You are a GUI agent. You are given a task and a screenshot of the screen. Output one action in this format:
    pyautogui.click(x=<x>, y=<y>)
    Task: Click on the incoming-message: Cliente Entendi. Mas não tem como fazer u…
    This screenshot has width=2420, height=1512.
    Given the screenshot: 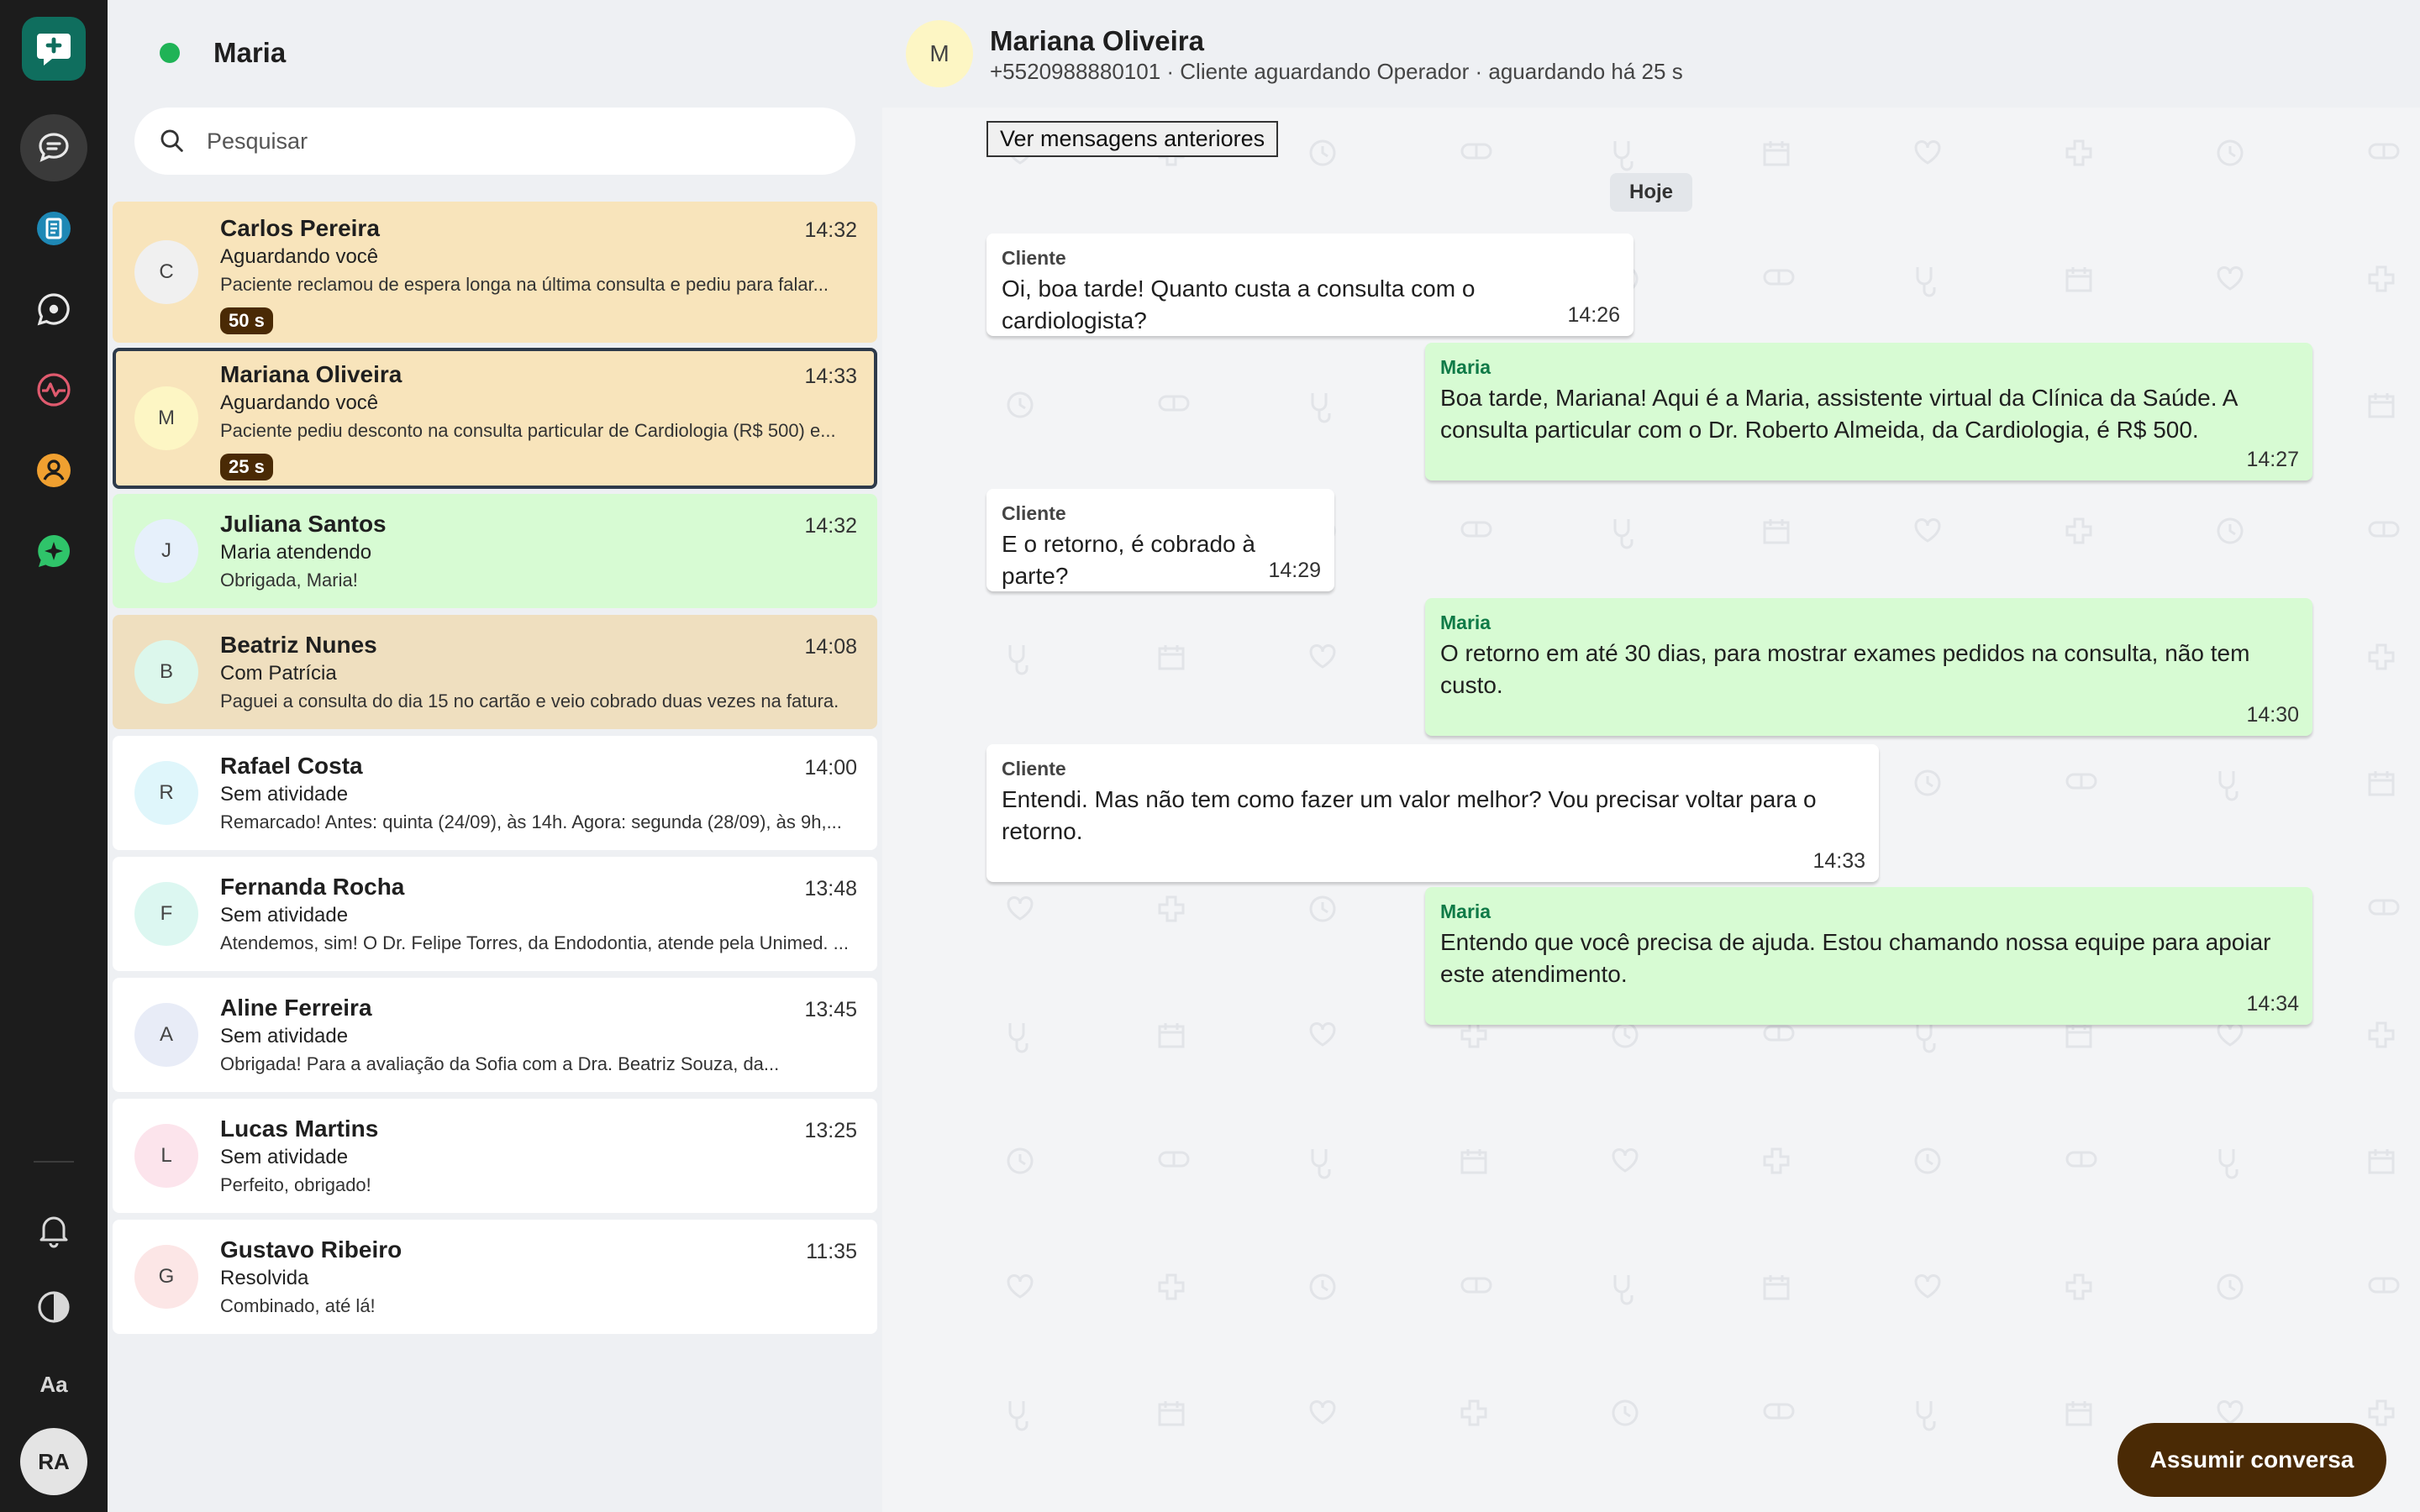 What is the action you would take?
    pyautogui.click(x=1433, y=813)
    